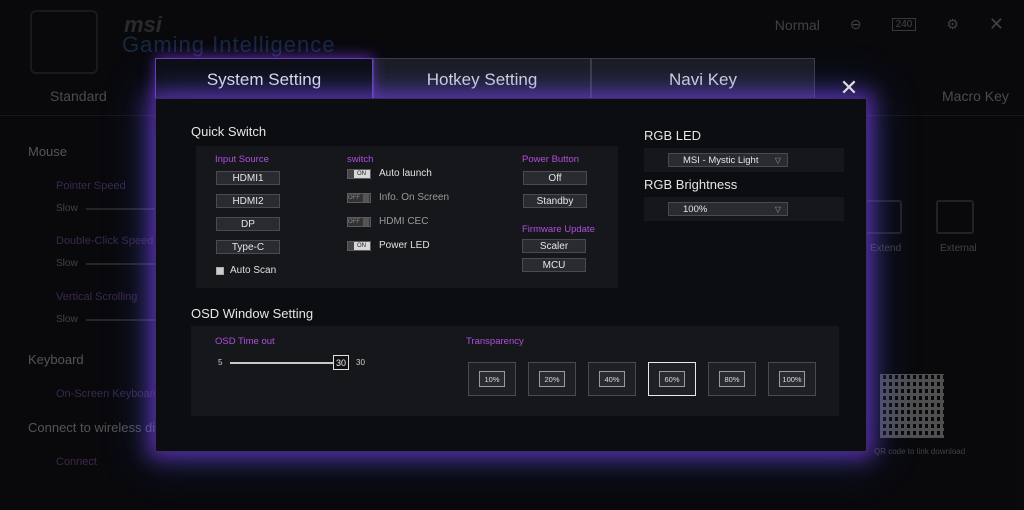  Describe the element at coordinates (245, 341) in the screenshot. I see `osd-timeout-label: OSD Time out` at that location.